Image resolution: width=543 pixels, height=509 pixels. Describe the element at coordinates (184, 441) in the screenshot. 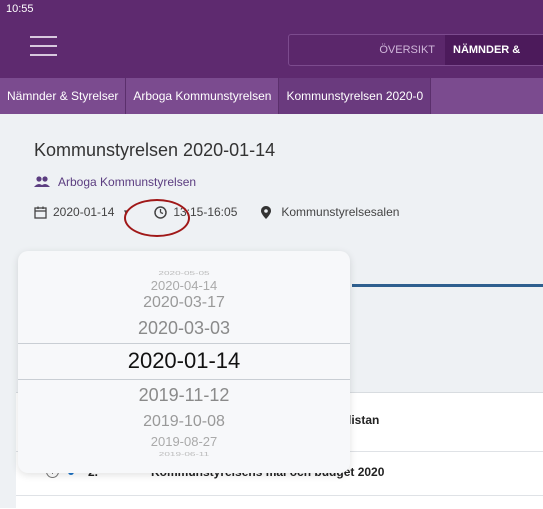

I see `picker-option: 2019-08-27` at that location.